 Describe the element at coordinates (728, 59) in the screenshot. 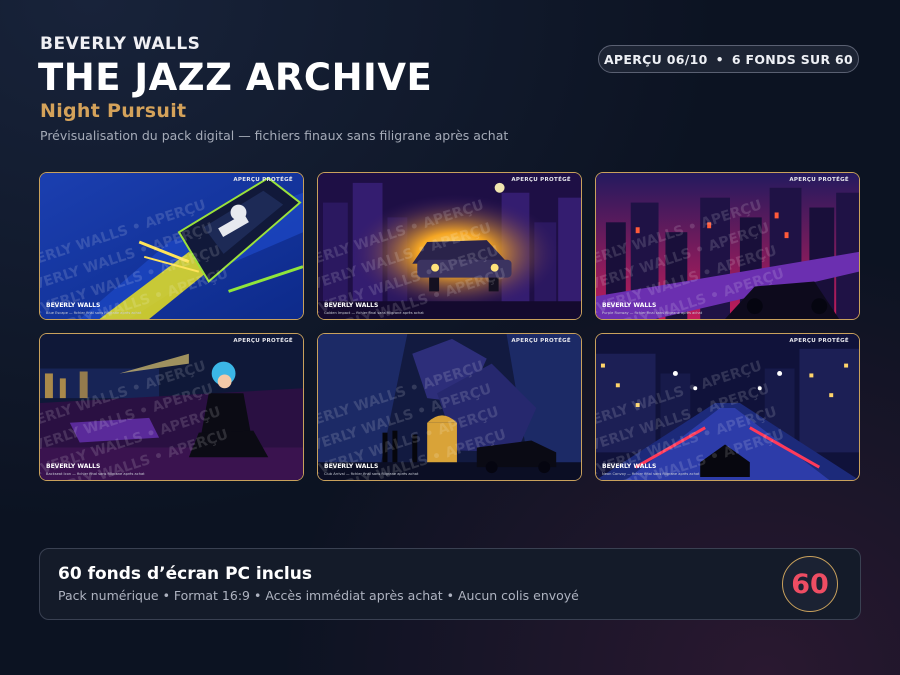

I see `preview-badge: APERÇU 06/10 • 6 FONDS SUR 60` at that location.